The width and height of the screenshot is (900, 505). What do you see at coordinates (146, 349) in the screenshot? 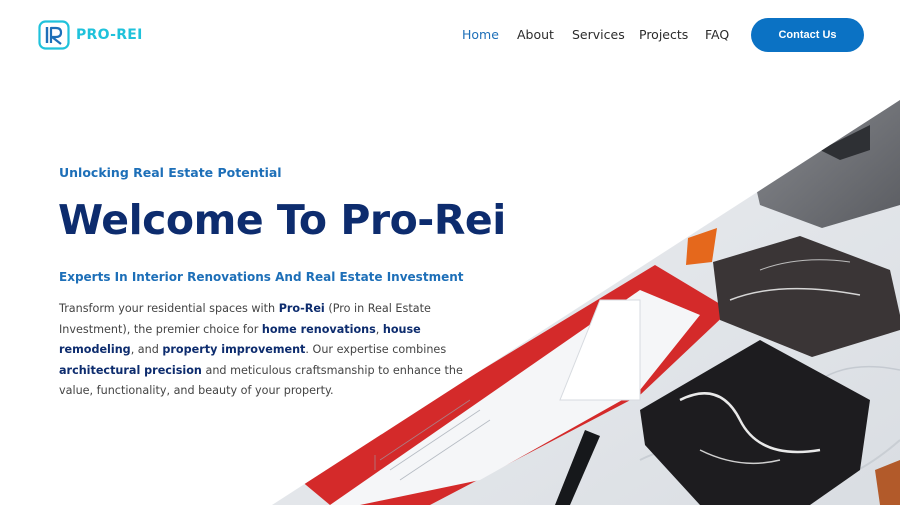
I see `desc-text: , and` at bounding box center [146, 349].